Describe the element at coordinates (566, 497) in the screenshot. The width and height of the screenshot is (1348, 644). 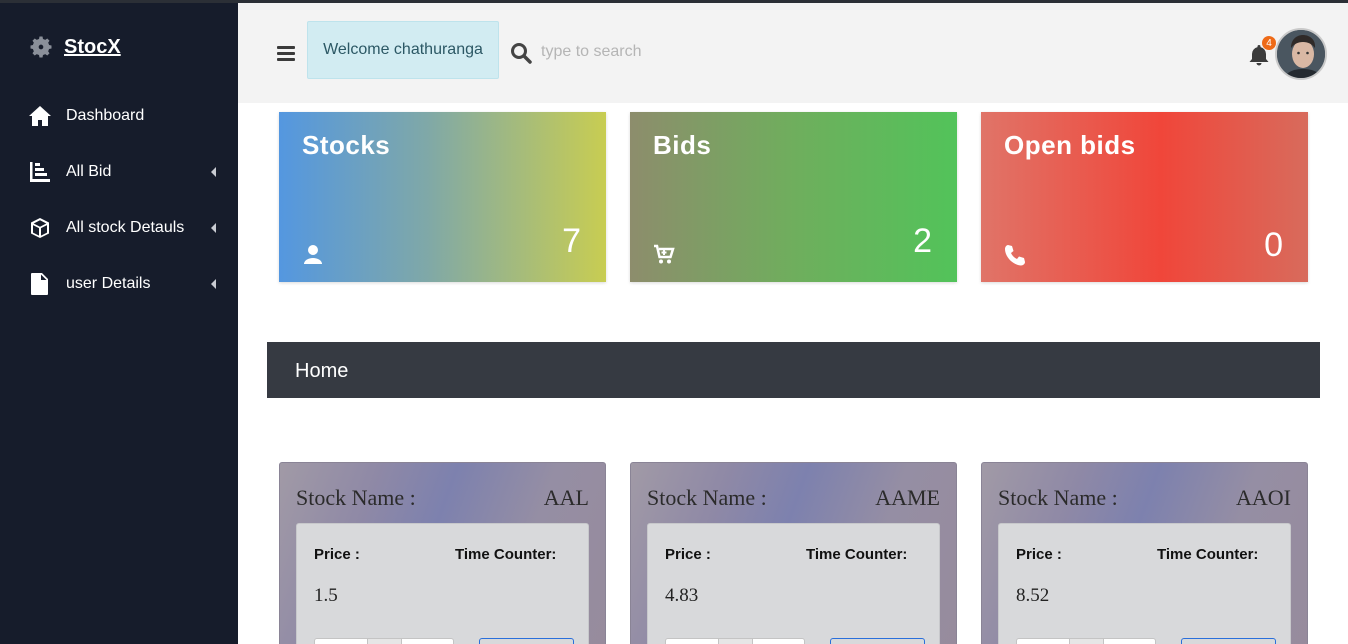
I see `stock-code: AAL` at that location.